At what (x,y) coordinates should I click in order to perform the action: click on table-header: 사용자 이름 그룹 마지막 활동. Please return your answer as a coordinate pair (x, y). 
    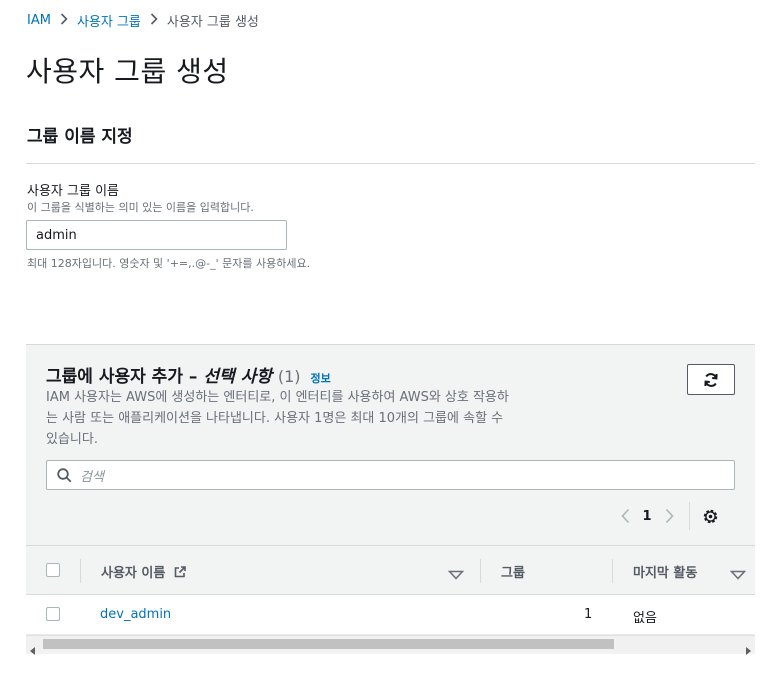
    Looking at the image, I should click on (390, 570).